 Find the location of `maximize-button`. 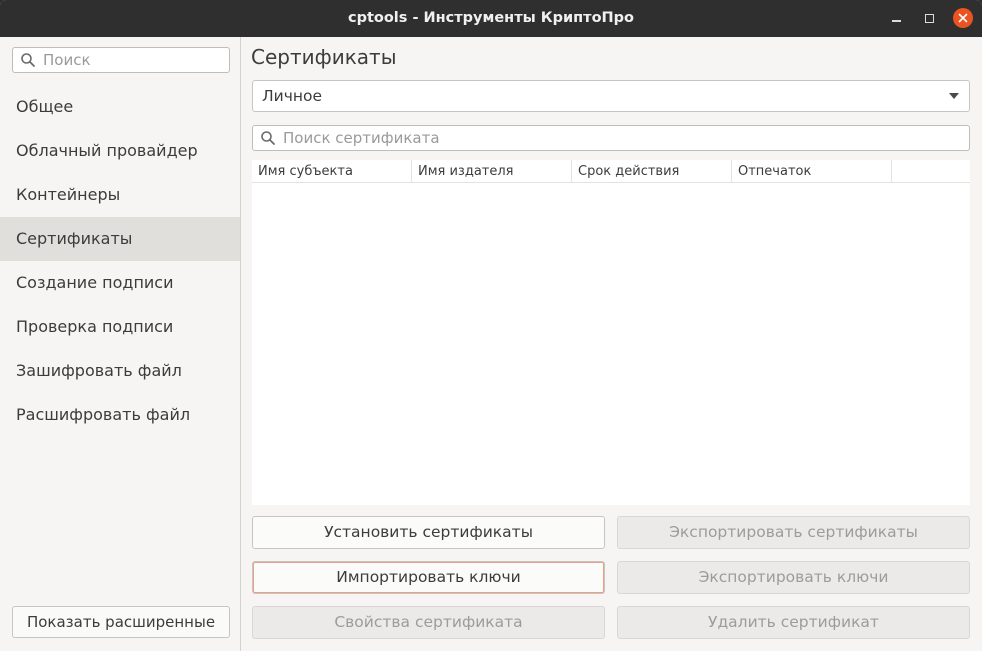

maximize-button is located at coordinates (929, 18).